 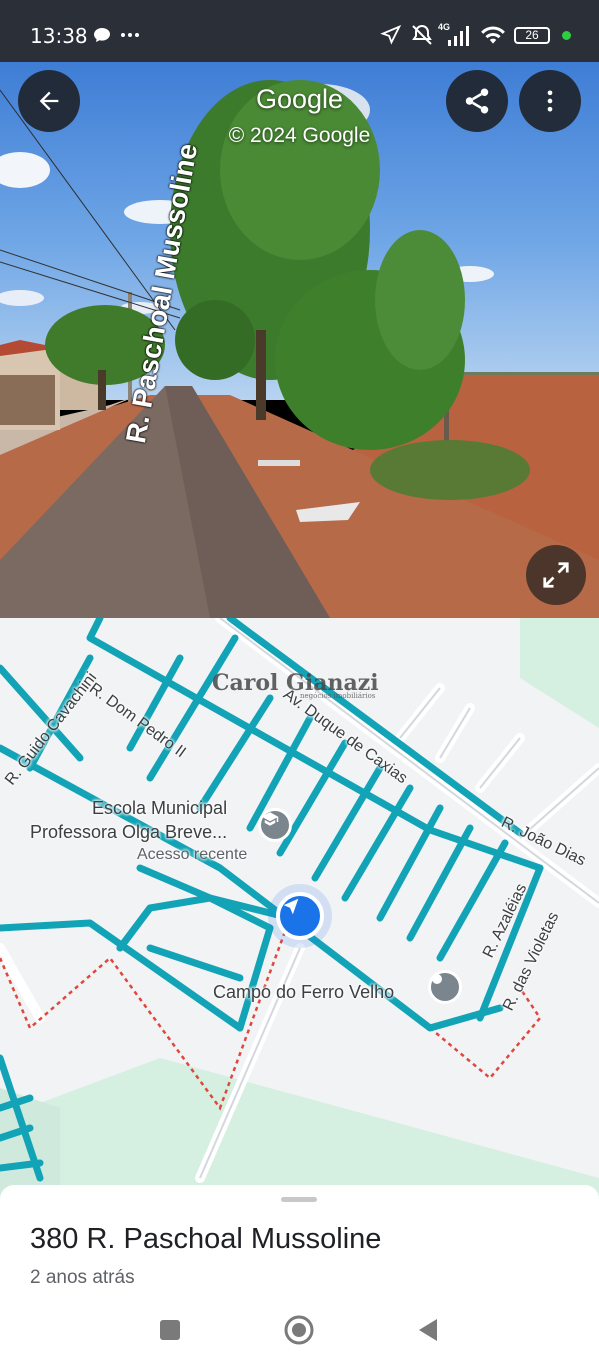 I want to click on location-arrow-icon, so click(x=391, y=34).